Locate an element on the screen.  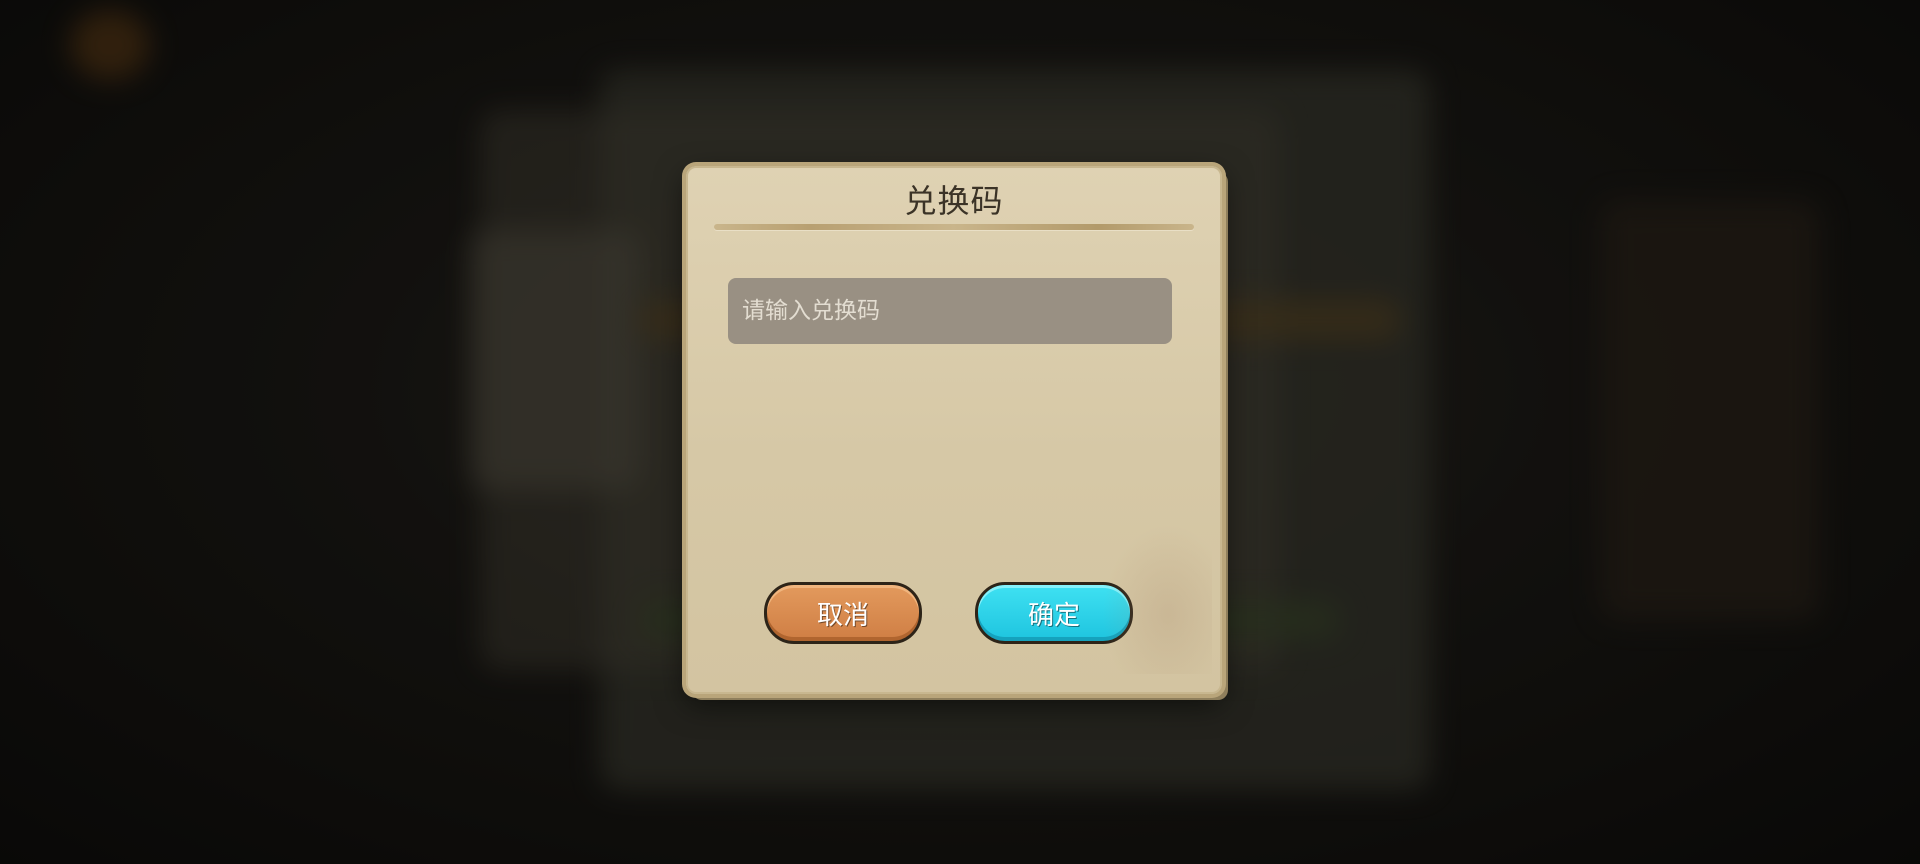
cancel-button: 取消 is located at coordinates (843, 613).